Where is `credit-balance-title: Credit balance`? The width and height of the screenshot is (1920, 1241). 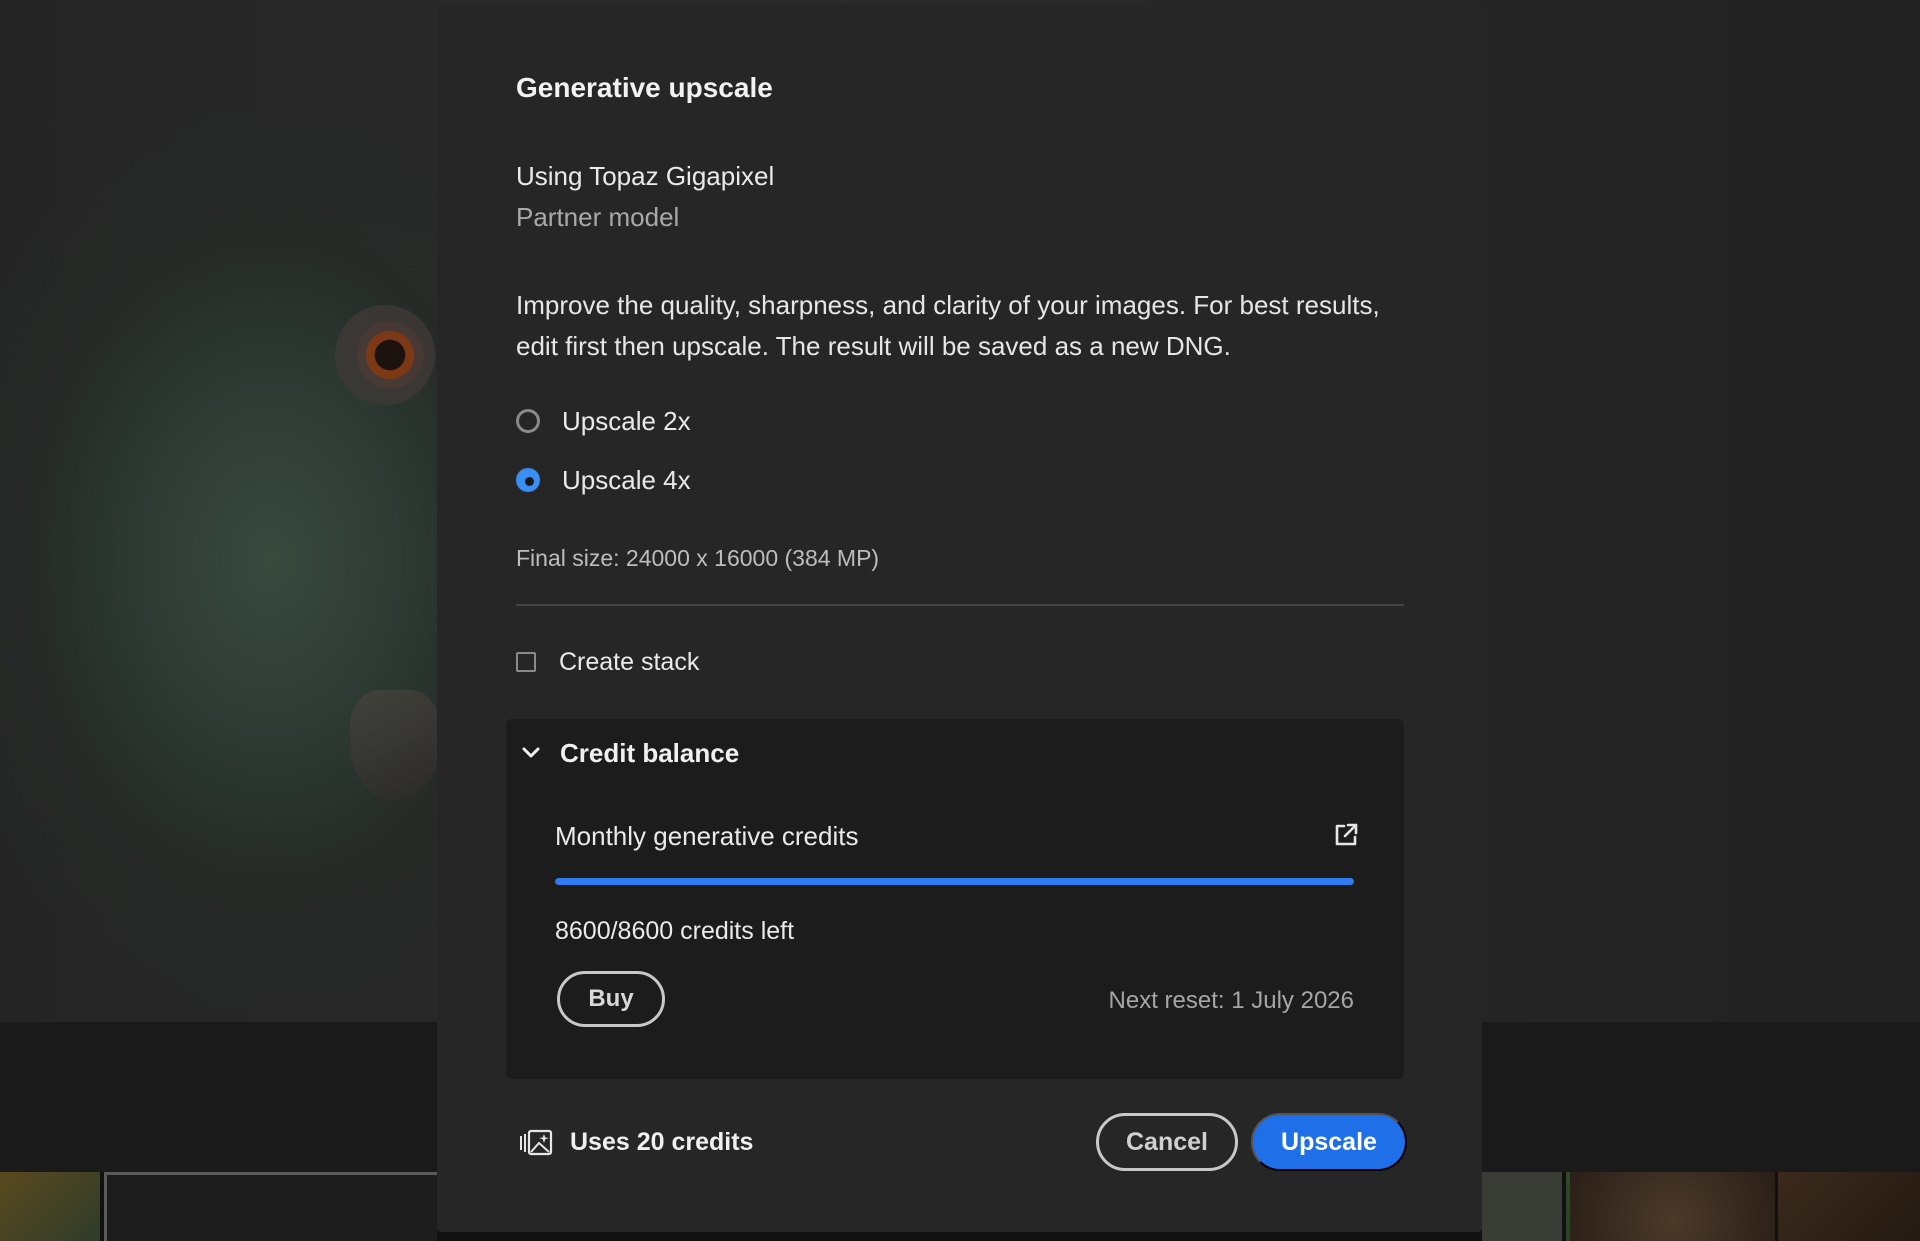 credit-balance-title: Credit balance is located at coordinates (650, 752).